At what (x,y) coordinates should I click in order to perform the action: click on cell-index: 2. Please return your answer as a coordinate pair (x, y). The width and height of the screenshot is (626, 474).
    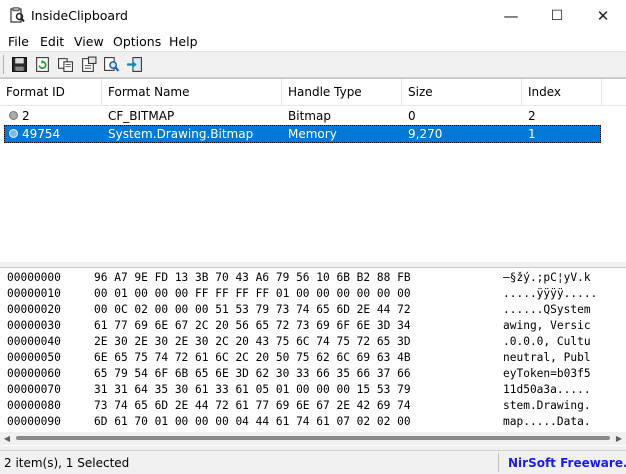
    Looking at the image, I should click on (532, 116).